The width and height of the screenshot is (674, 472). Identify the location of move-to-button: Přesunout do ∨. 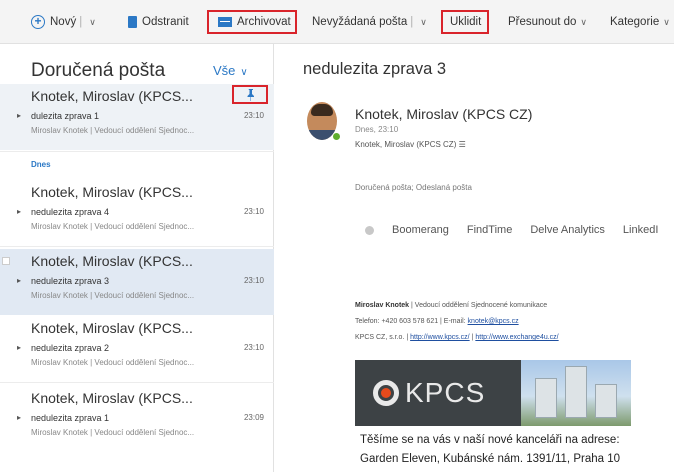
(547, 22).